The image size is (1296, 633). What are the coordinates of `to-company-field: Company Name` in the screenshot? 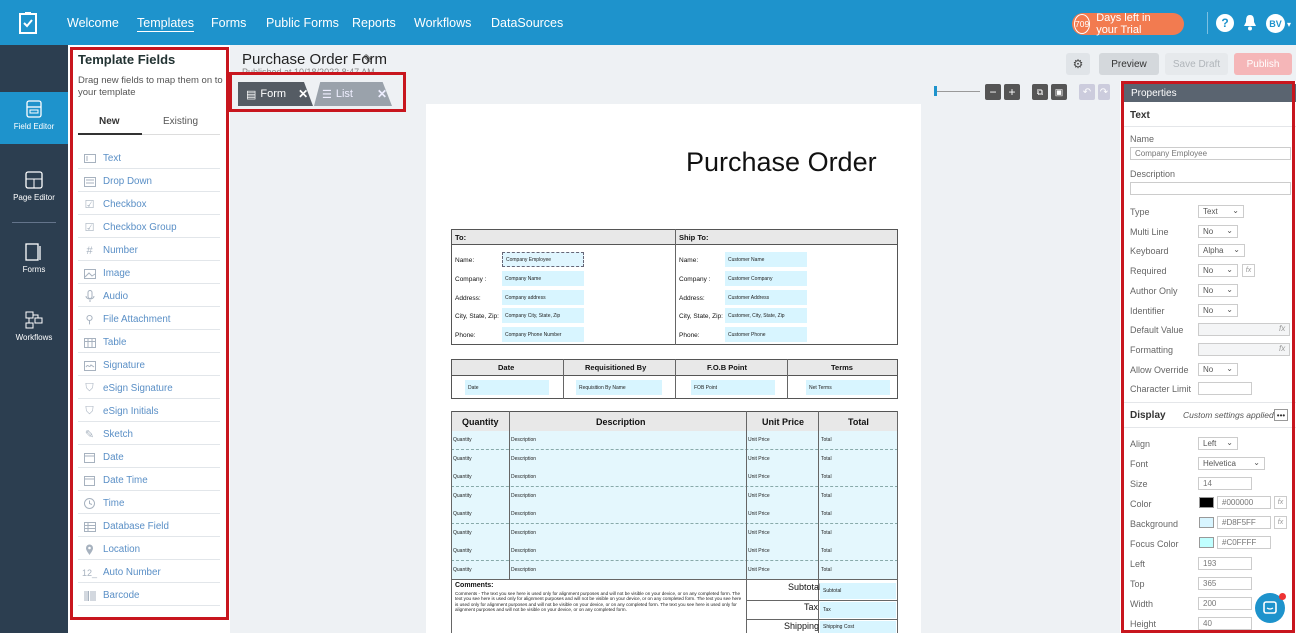 It's located at (543, 278).